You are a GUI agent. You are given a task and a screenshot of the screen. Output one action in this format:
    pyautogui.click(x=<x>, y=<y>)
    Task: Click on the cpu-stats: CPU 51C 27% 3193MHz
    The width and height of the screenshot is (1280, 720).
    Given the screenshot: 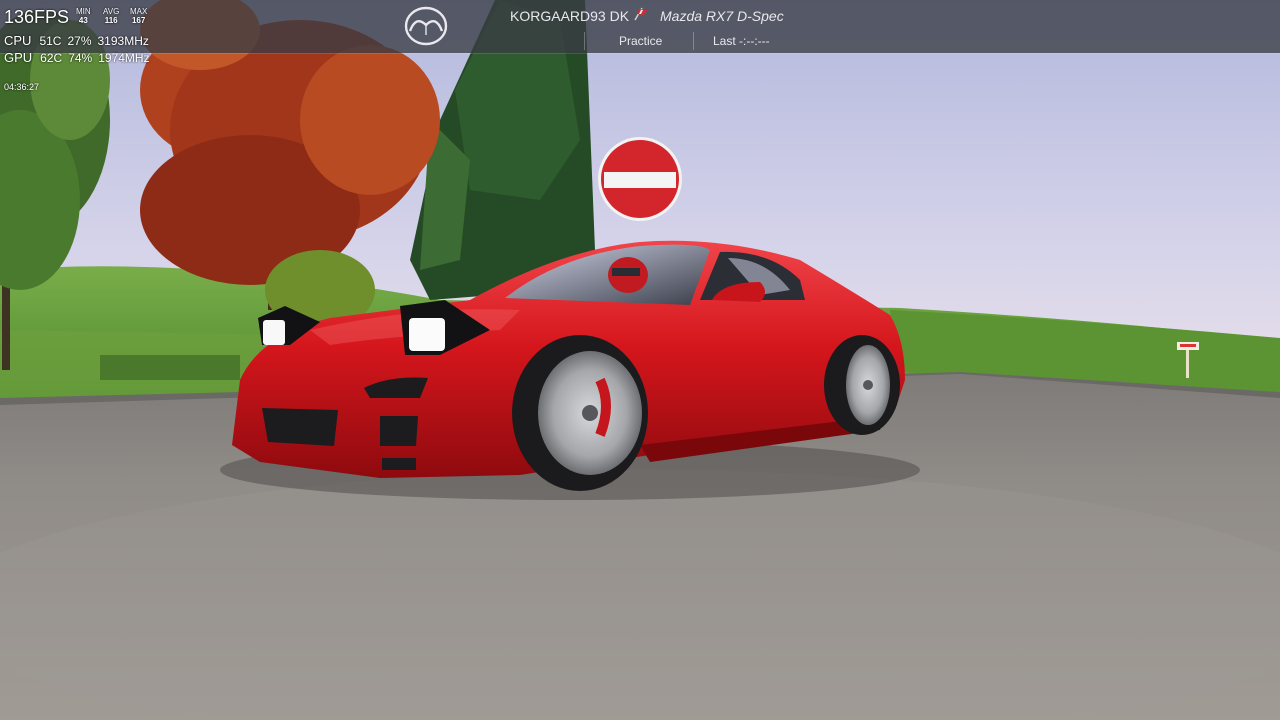 What is the action you would take?
    pyautogui.click(x=79, y=40)
    